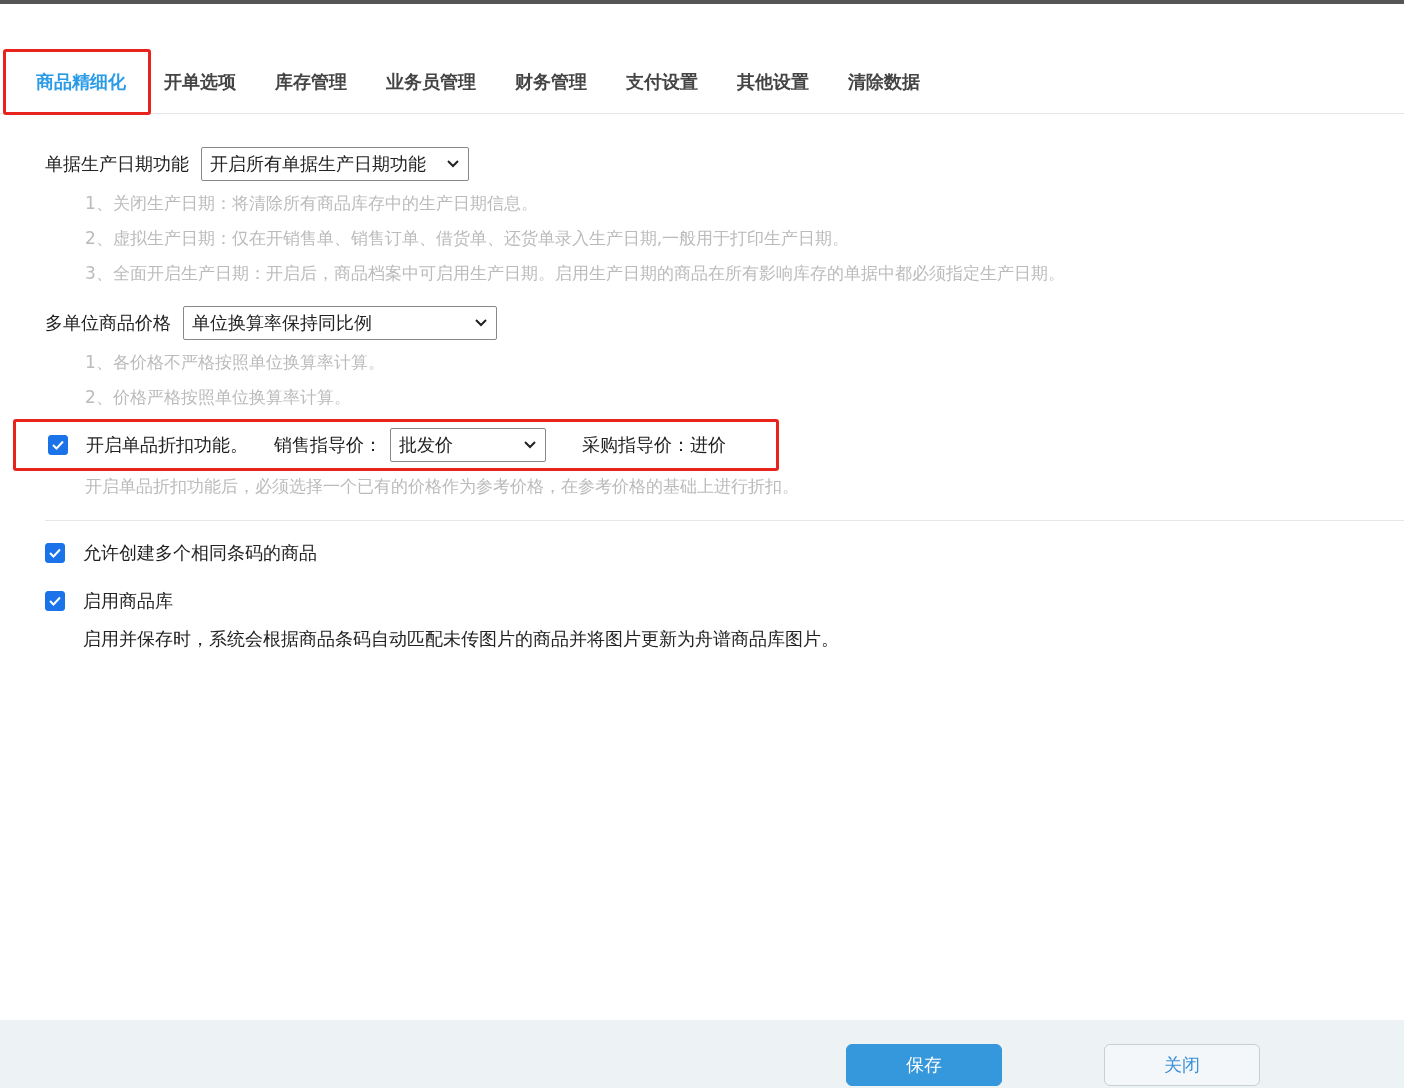 The height and width of the screenshot is (1088, 1404). Describe the element at coordinates (200, 82) in the screenshot. I see `tab: 开单选项` at that location.